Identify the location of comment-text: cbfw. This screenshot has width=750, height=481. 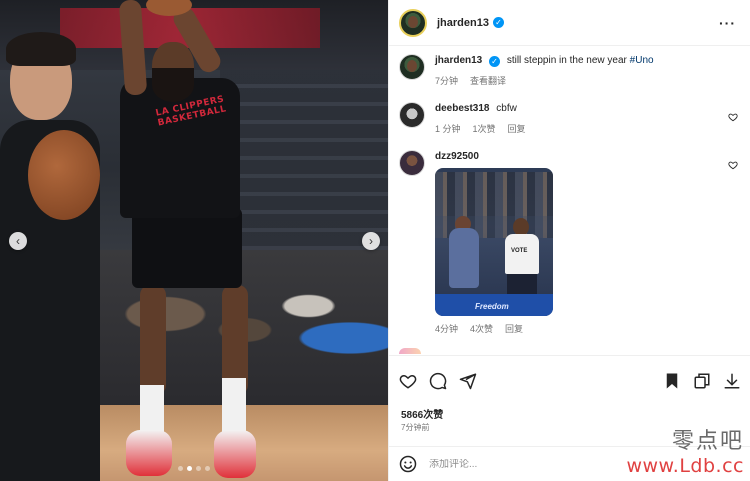
(506, 108).